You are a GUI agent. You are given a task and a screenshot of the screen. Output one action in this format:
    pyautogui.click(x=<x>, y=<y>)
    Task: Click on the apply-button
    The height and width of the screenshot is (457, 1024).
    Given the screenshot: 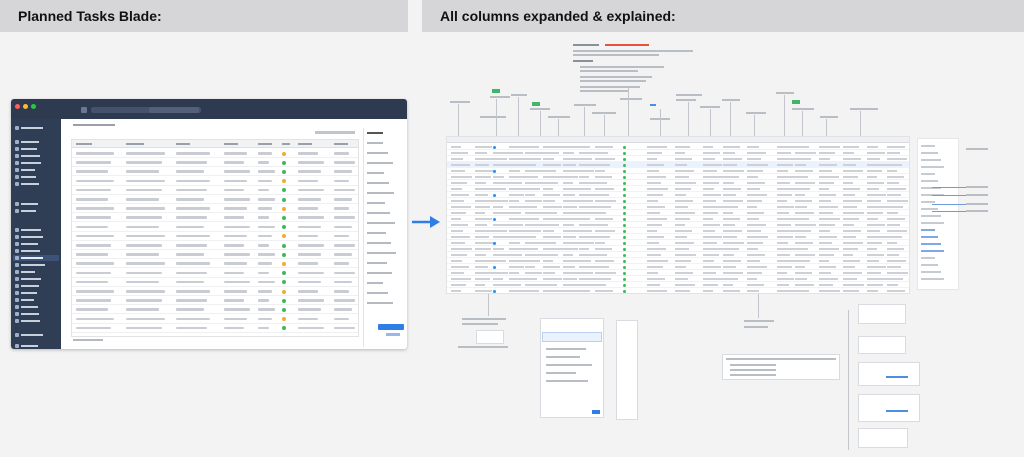 What is the action you would take?
    pyautogui.click(x=391, y=327)
    